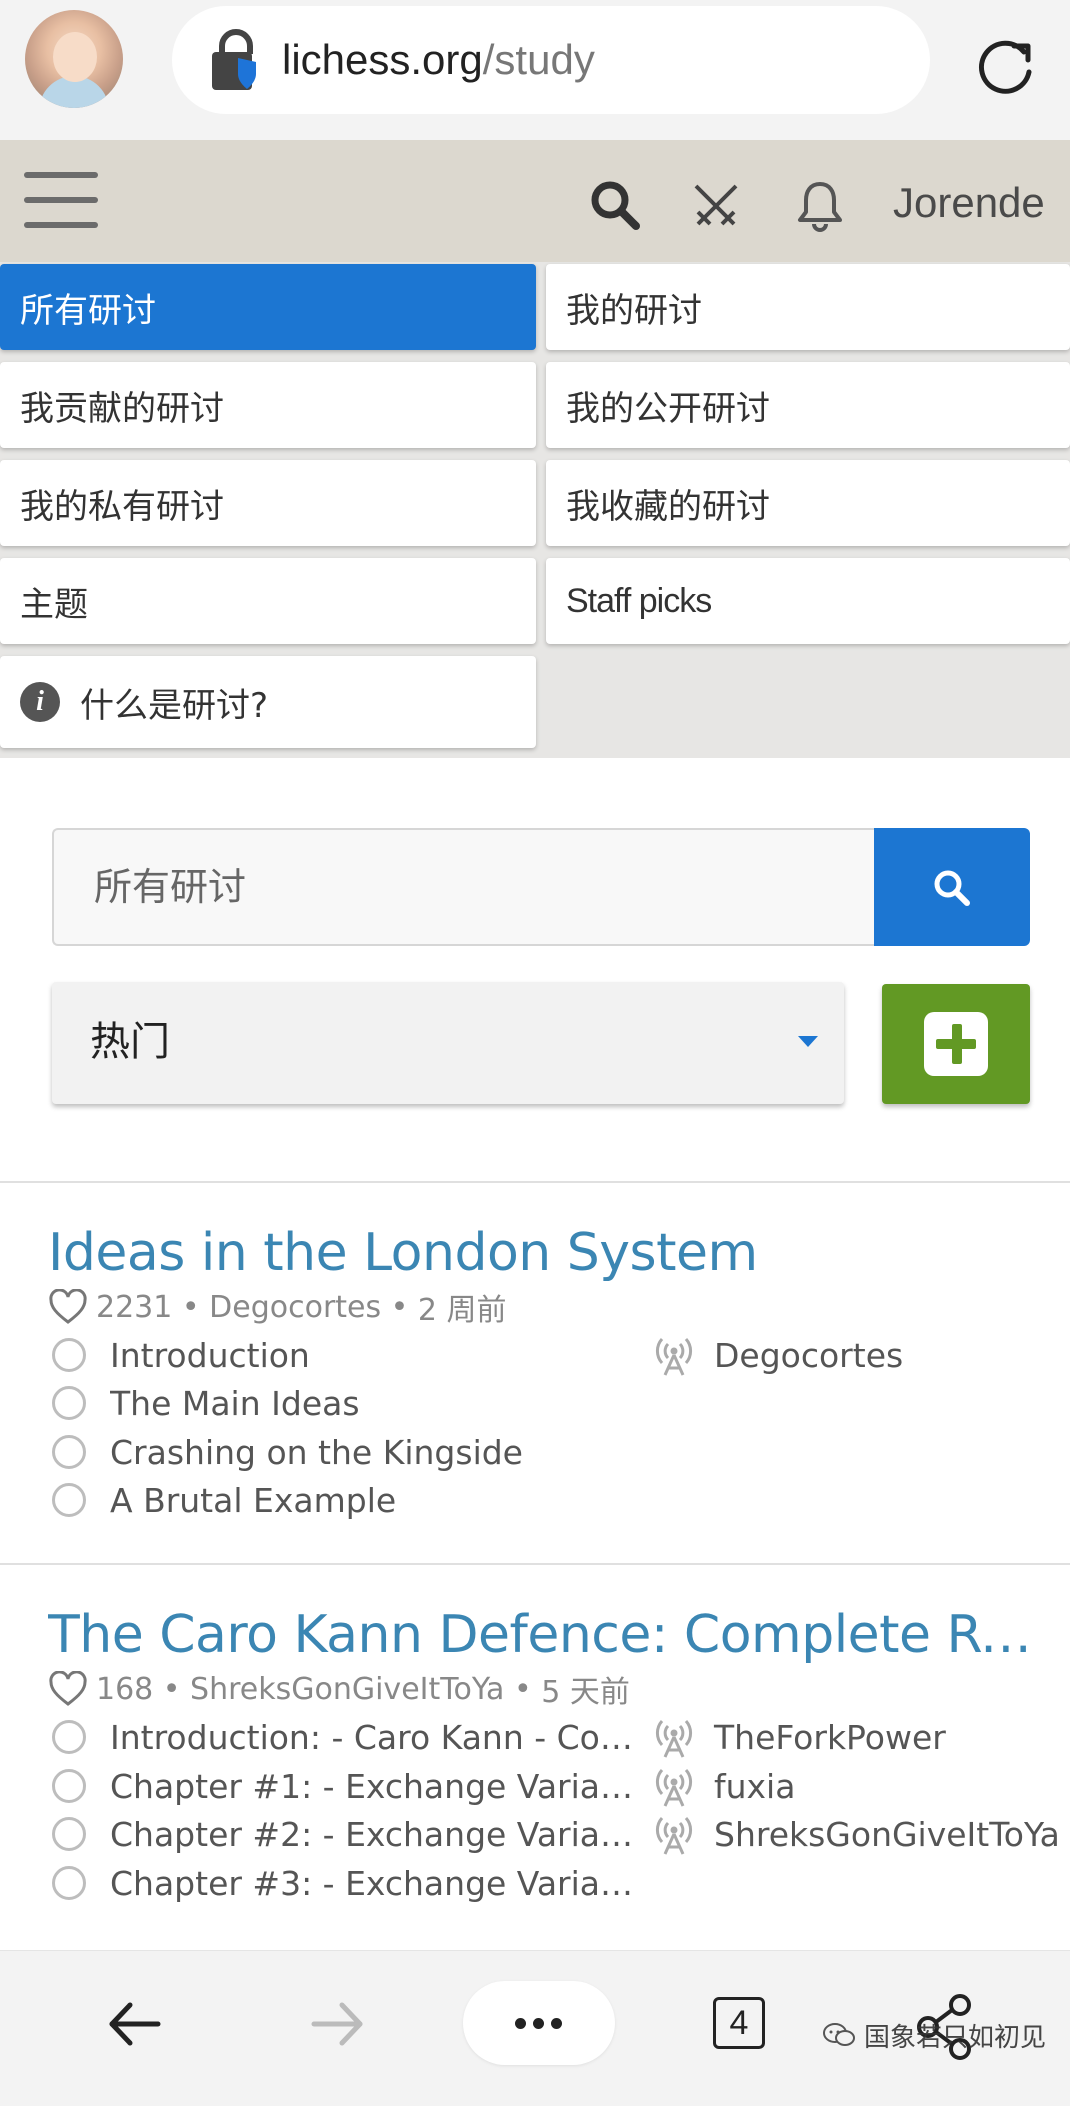 Image resolution: width=1070 pixels, height=2106 pixels. I want to click on study-owner: ShreksGonGiveItToYa, so click(347, 1689).